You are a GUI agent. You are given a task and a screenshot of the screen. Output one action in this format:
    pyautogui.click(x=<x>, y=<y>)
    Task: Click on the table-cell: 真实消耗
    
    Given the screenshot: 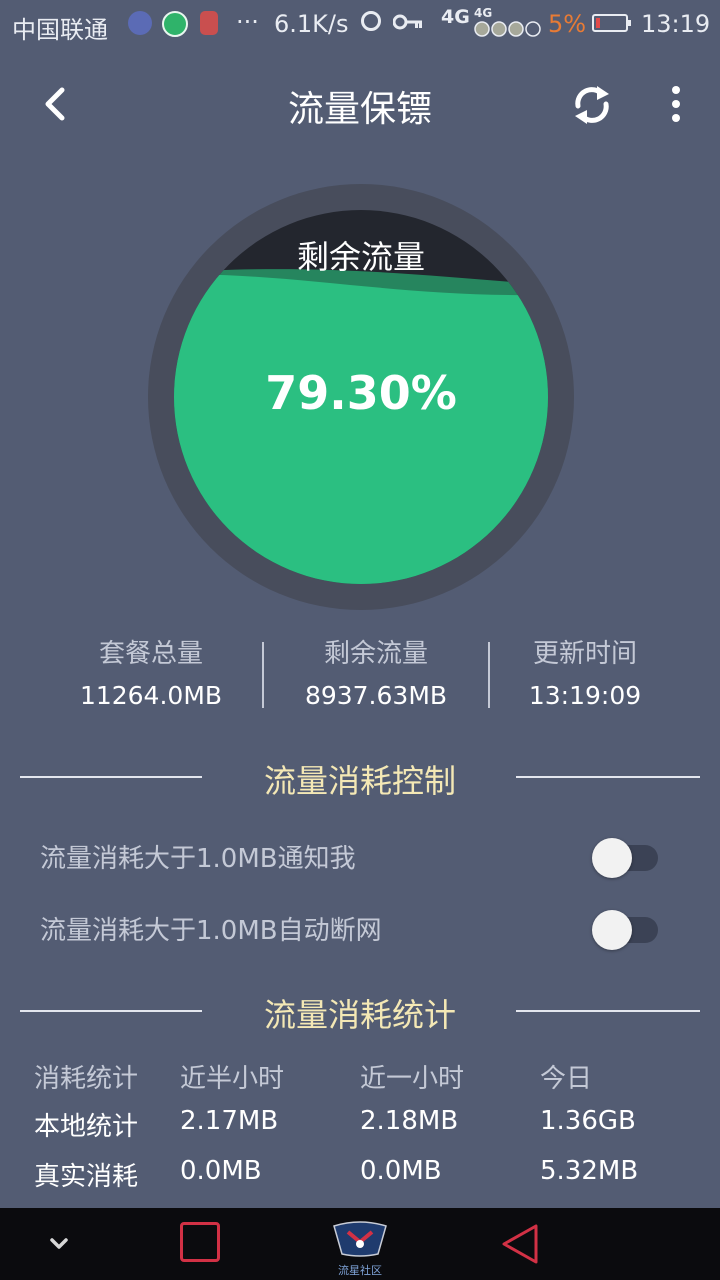 What is the action you would take?
    pyautogui.click(x=86, y=1177)
    